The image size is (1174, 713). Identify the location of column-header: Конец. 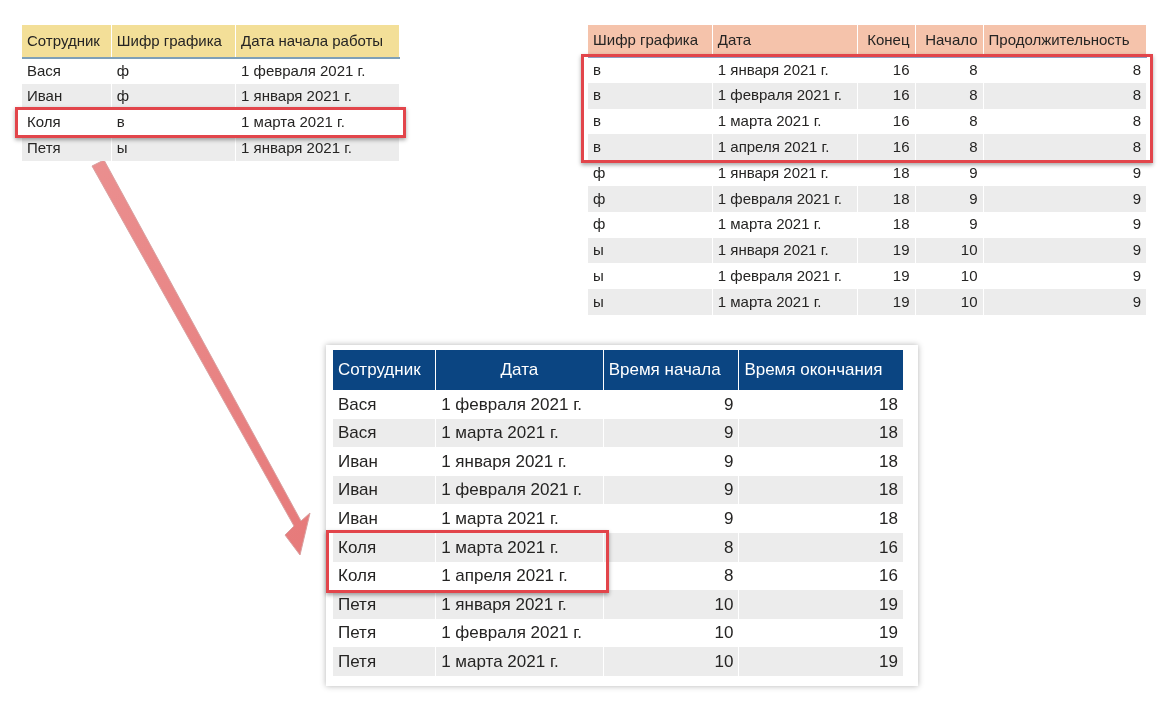
(886, 41).